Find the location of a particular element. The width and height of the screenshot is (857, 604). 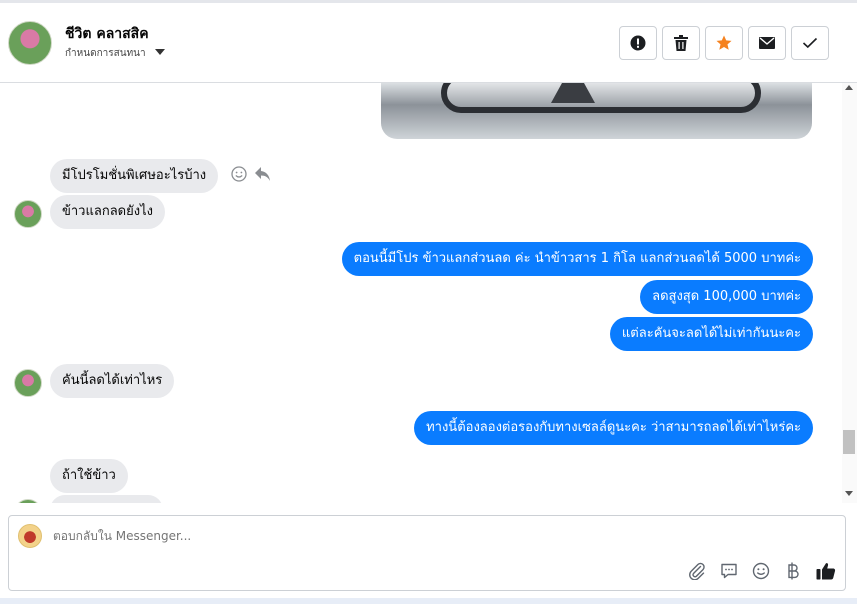

star-button is located at coordinates (724, 43).